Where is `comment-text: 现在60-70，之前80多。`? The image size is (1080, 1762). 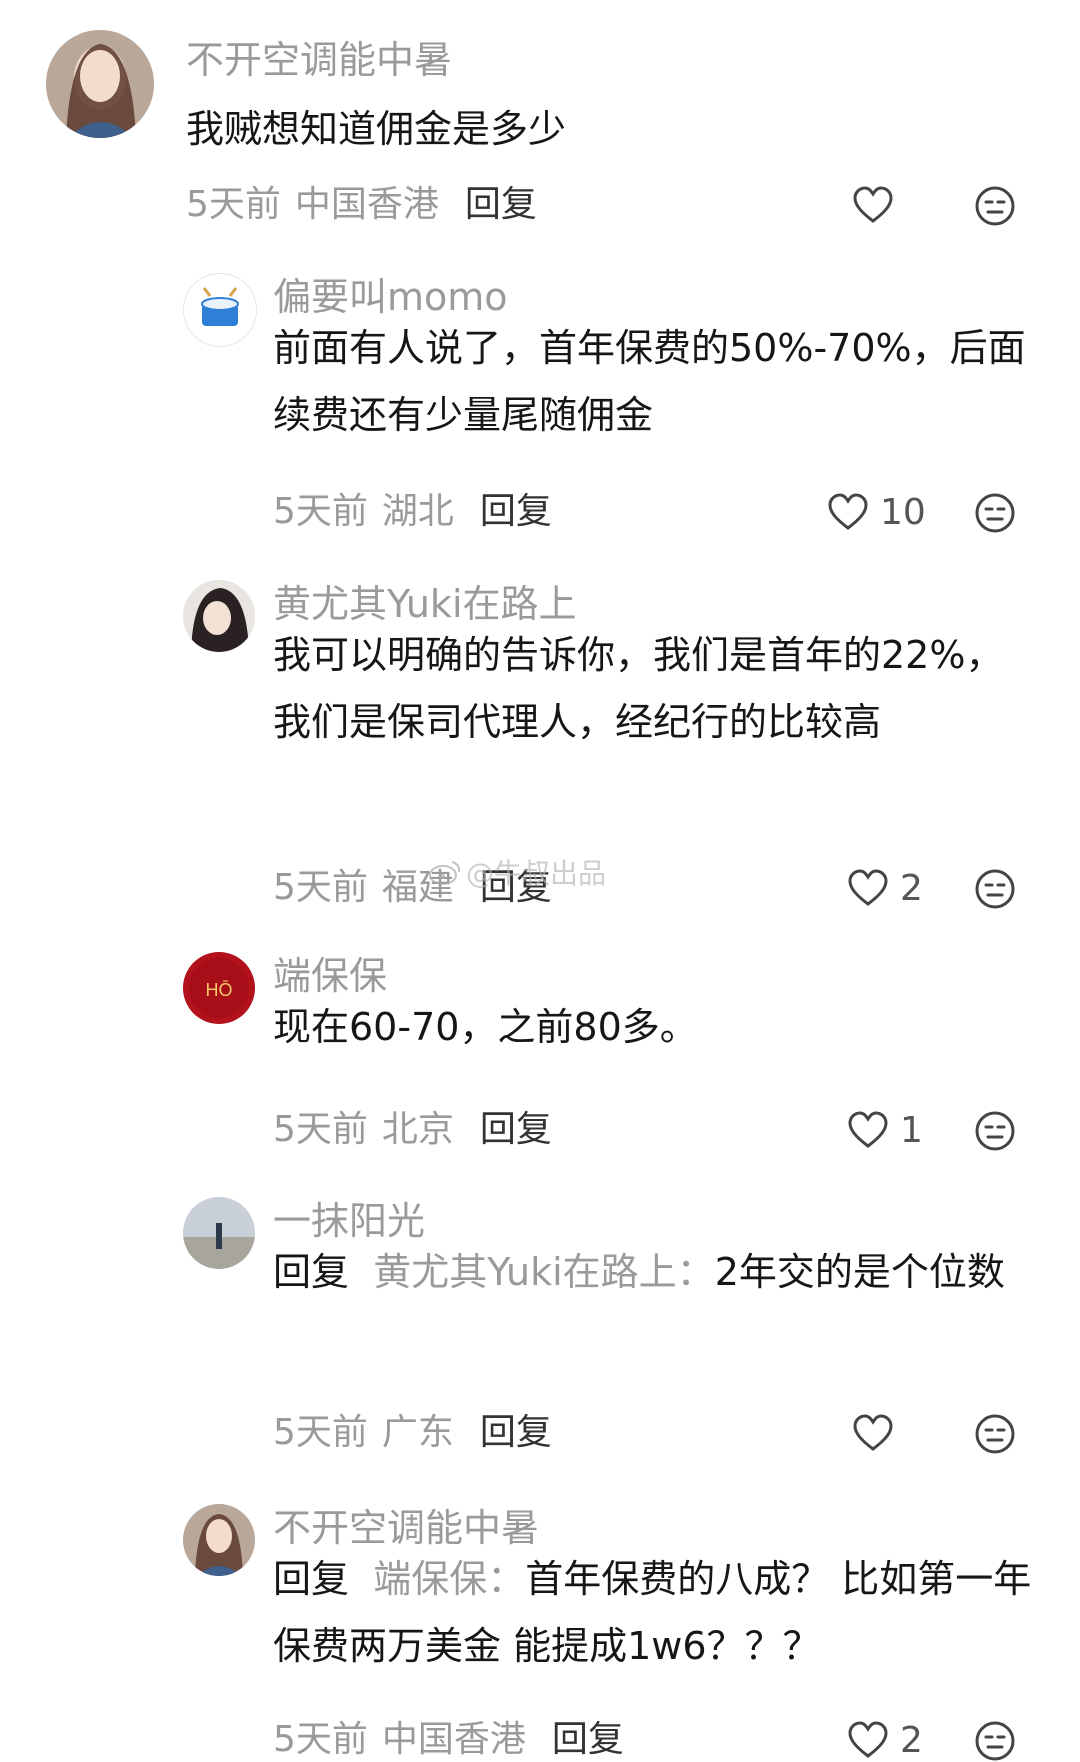
comment-text: 现在60-70，之前80多。 is located at coordinates (485, 1027).